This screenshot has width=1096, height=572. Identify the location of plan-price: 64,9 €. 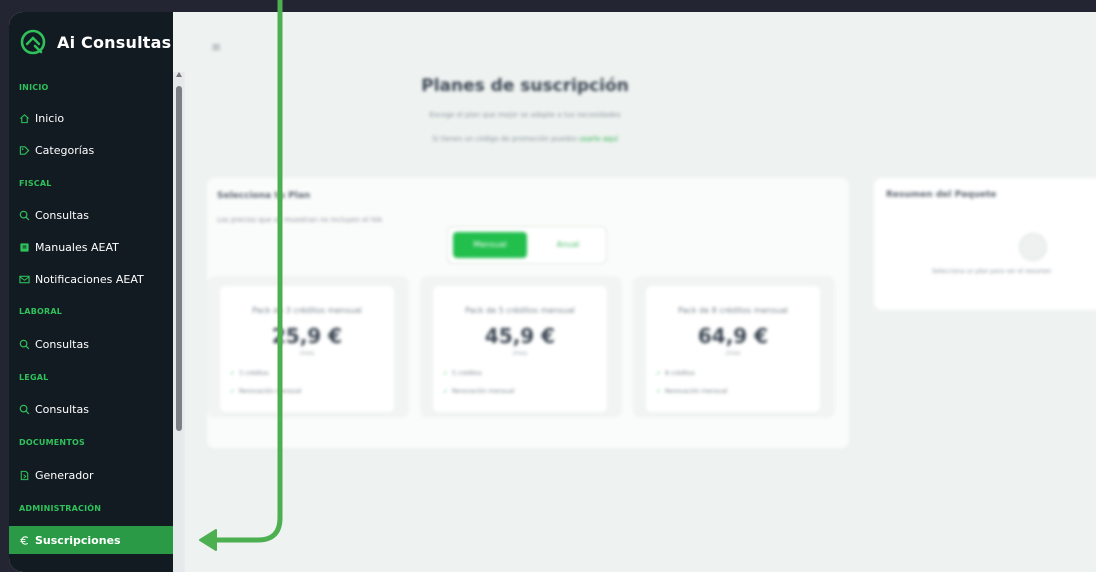
(733, 336).